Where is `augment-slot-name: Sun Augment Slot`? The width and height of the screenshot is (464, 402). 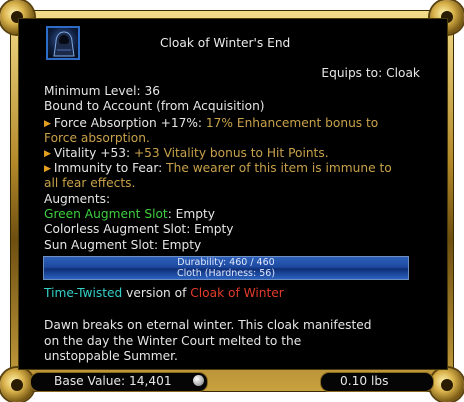
augment-slot-name: Sun Augment Slot is located at coordinates (99, 245).